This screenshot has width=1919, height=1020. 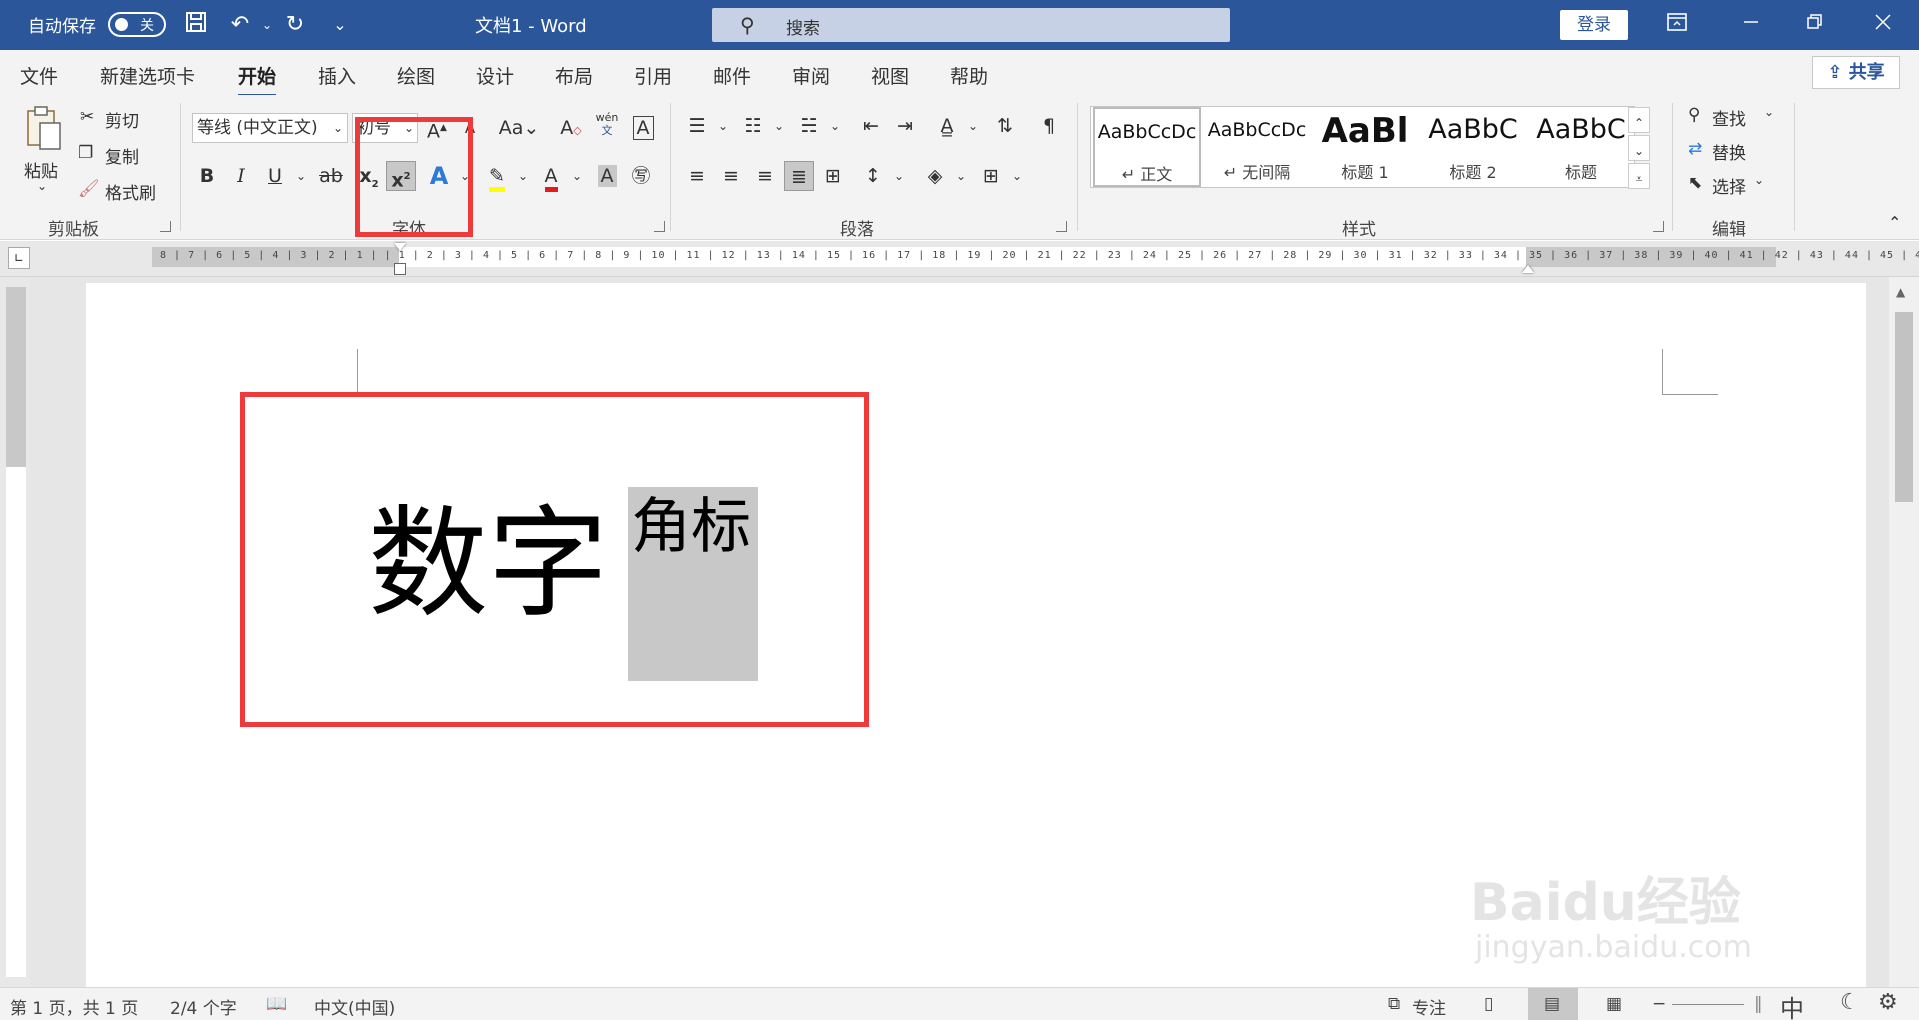 What do you see at coordinates (87, 117) in the screenshot?
I see `cut-icon: ✂` at bounding box center [87, 117].